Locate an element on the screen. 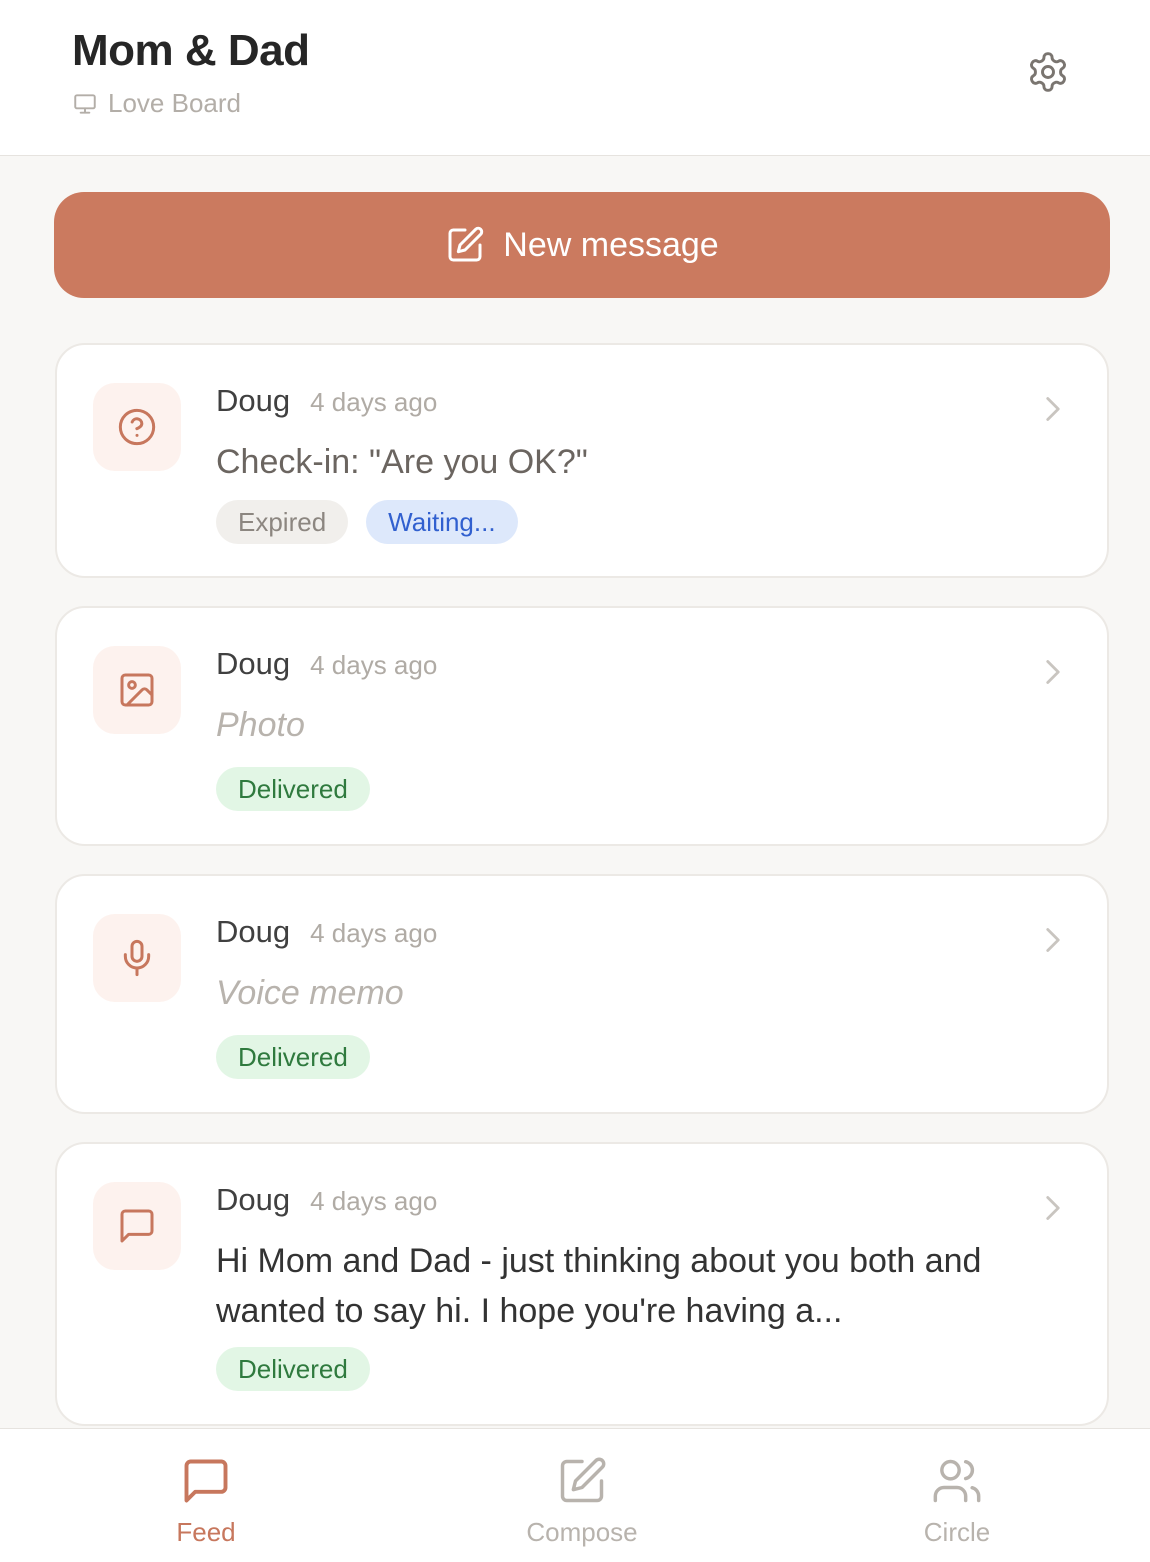 This screenshot has height=1562, width=1150. tab-circle: Circle is located at coordinates (957, 1495).